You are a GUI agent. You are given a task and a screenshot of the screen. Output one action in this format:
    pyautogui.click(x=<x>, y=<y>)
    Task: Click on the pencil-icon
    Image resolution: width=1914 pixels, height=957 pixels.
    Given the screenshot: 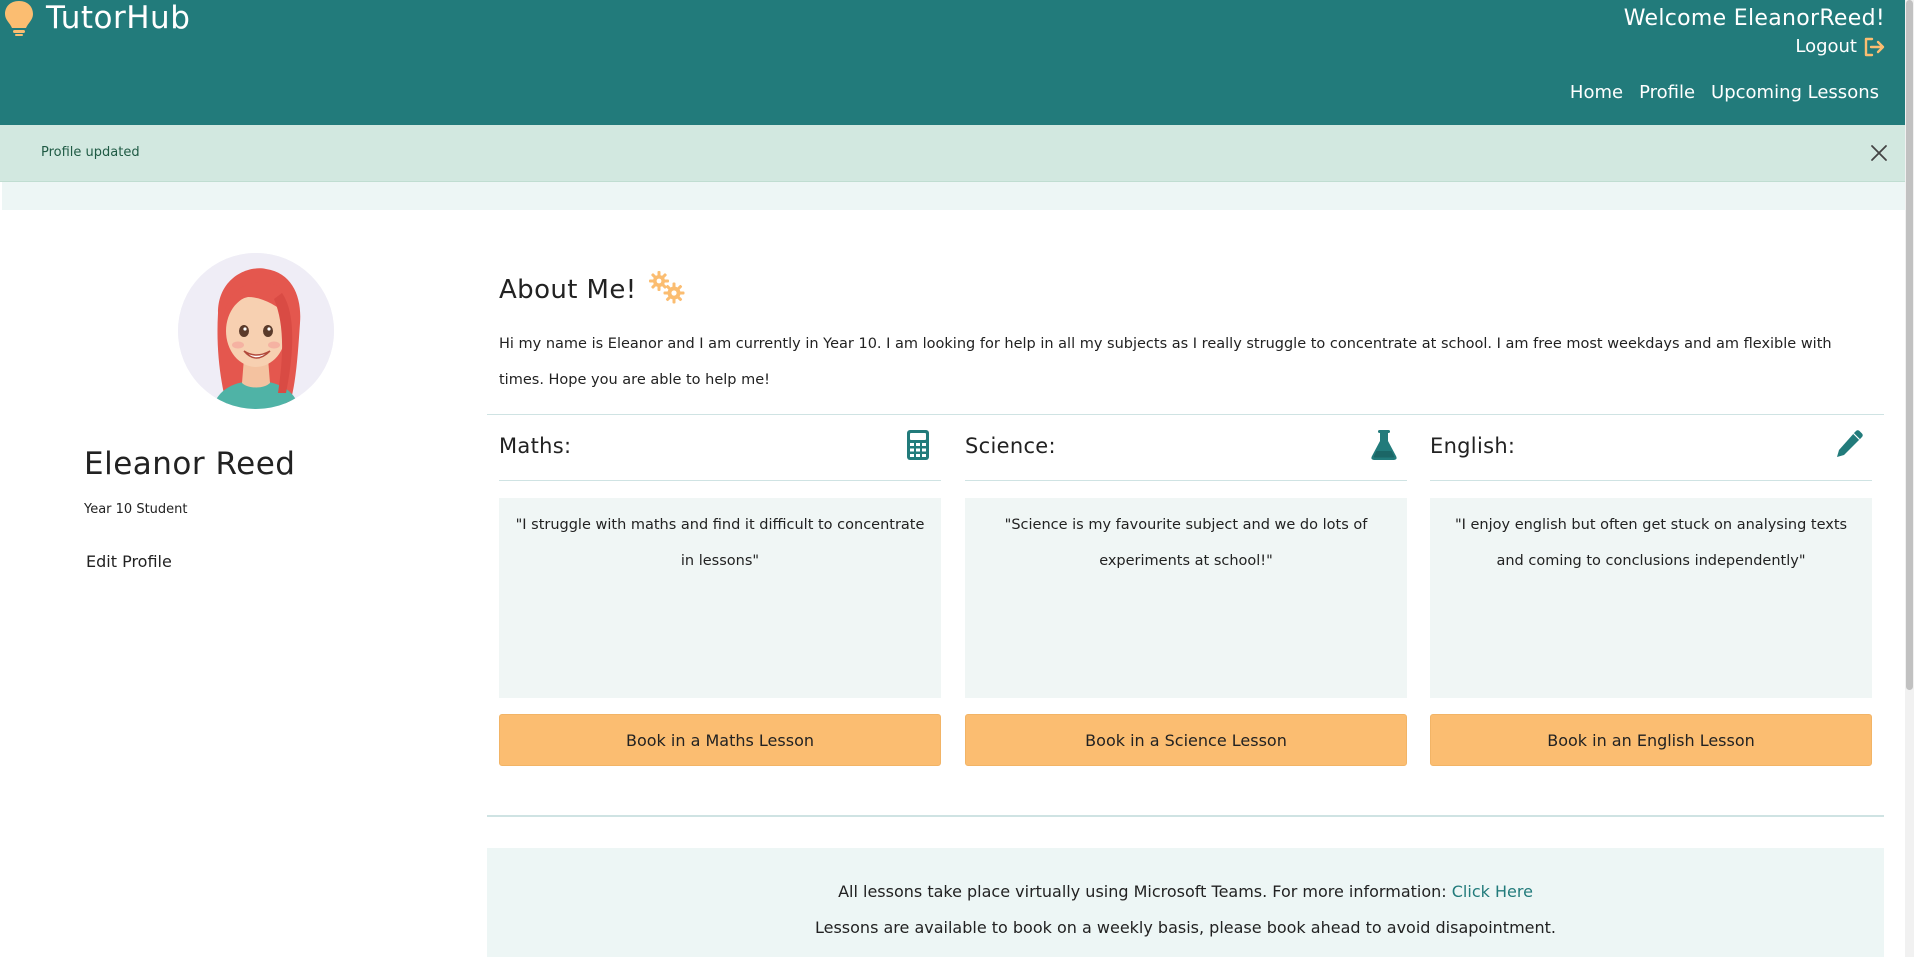 What is the action you would take?
    pyautogui.click(x=1850, y=443)
    